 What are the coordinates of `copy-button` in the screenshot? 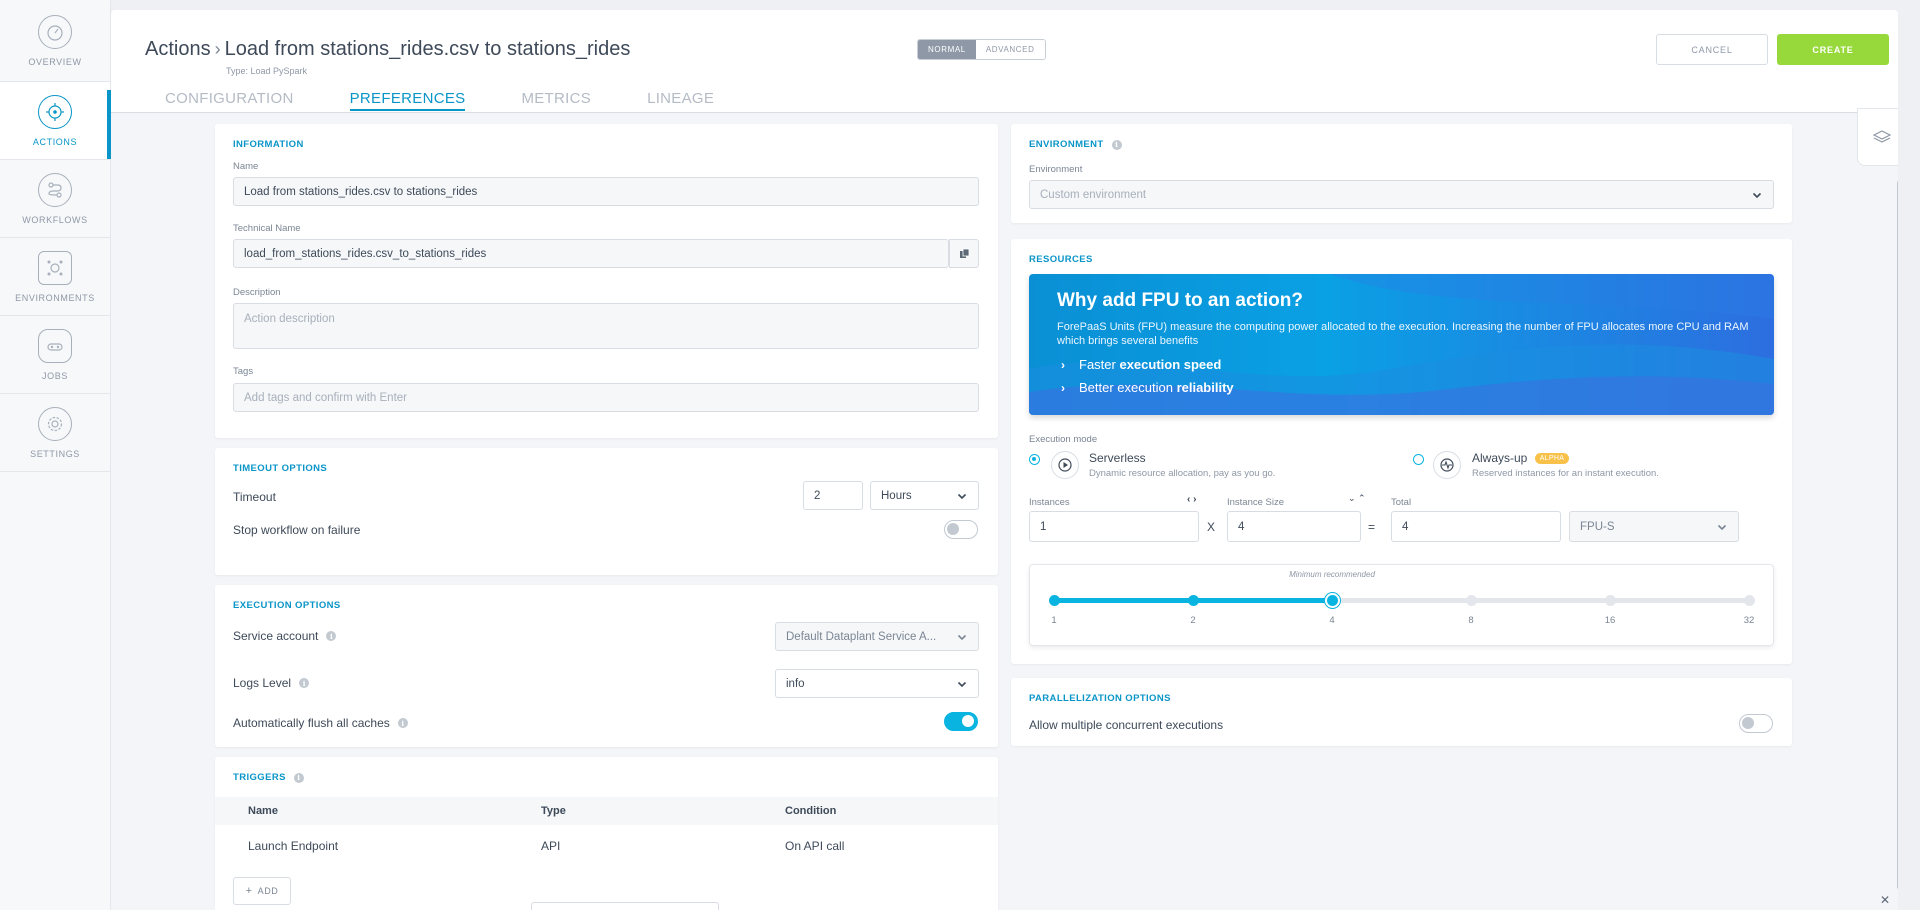 It's located at (964, 253).